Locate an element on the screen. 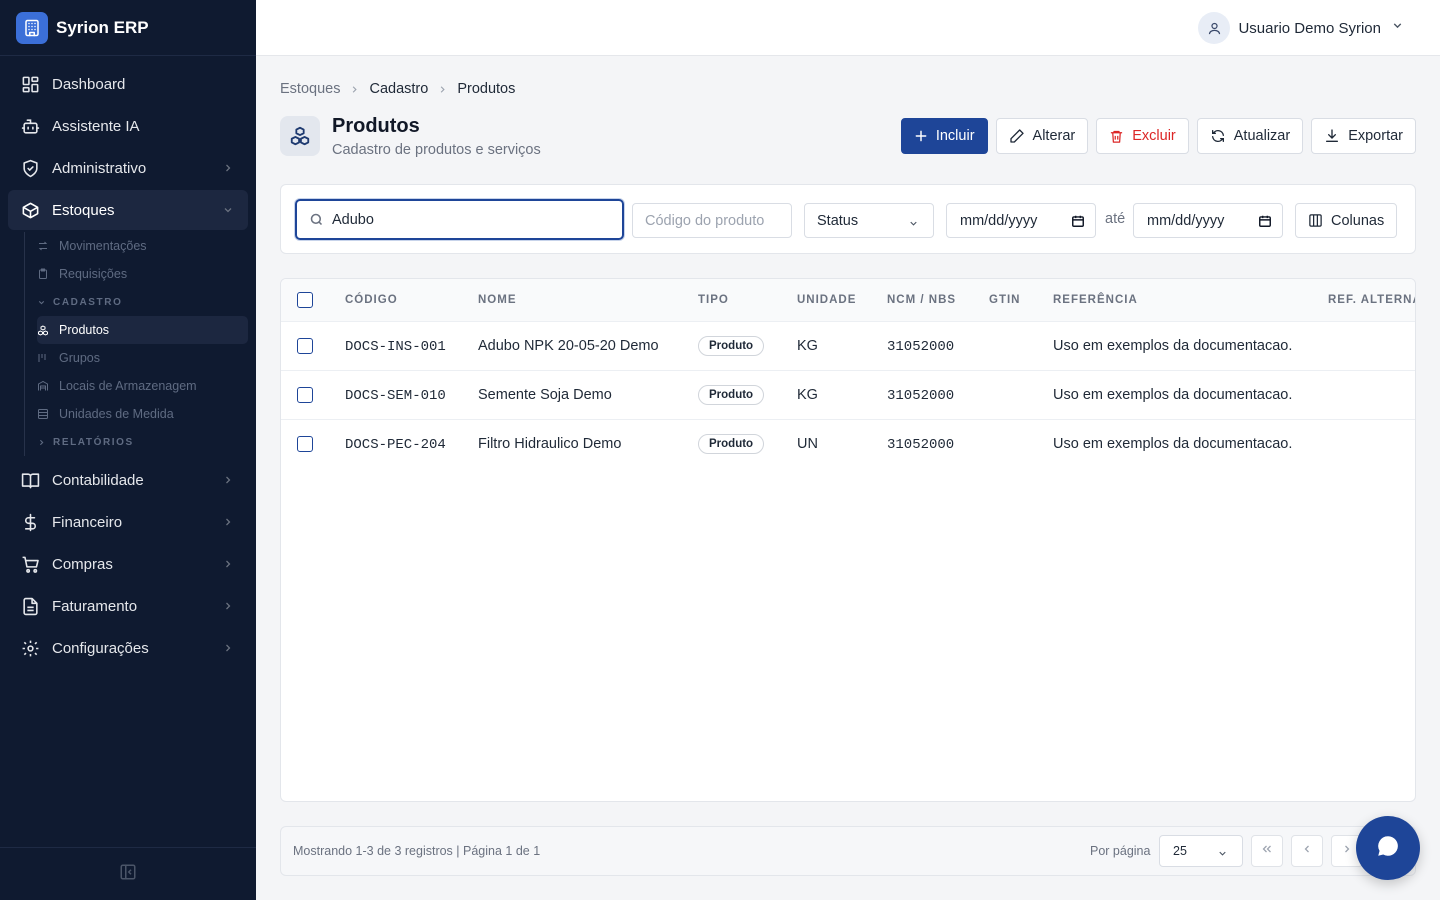  incluir-button: Incluir is located at coordinates (944, 136).